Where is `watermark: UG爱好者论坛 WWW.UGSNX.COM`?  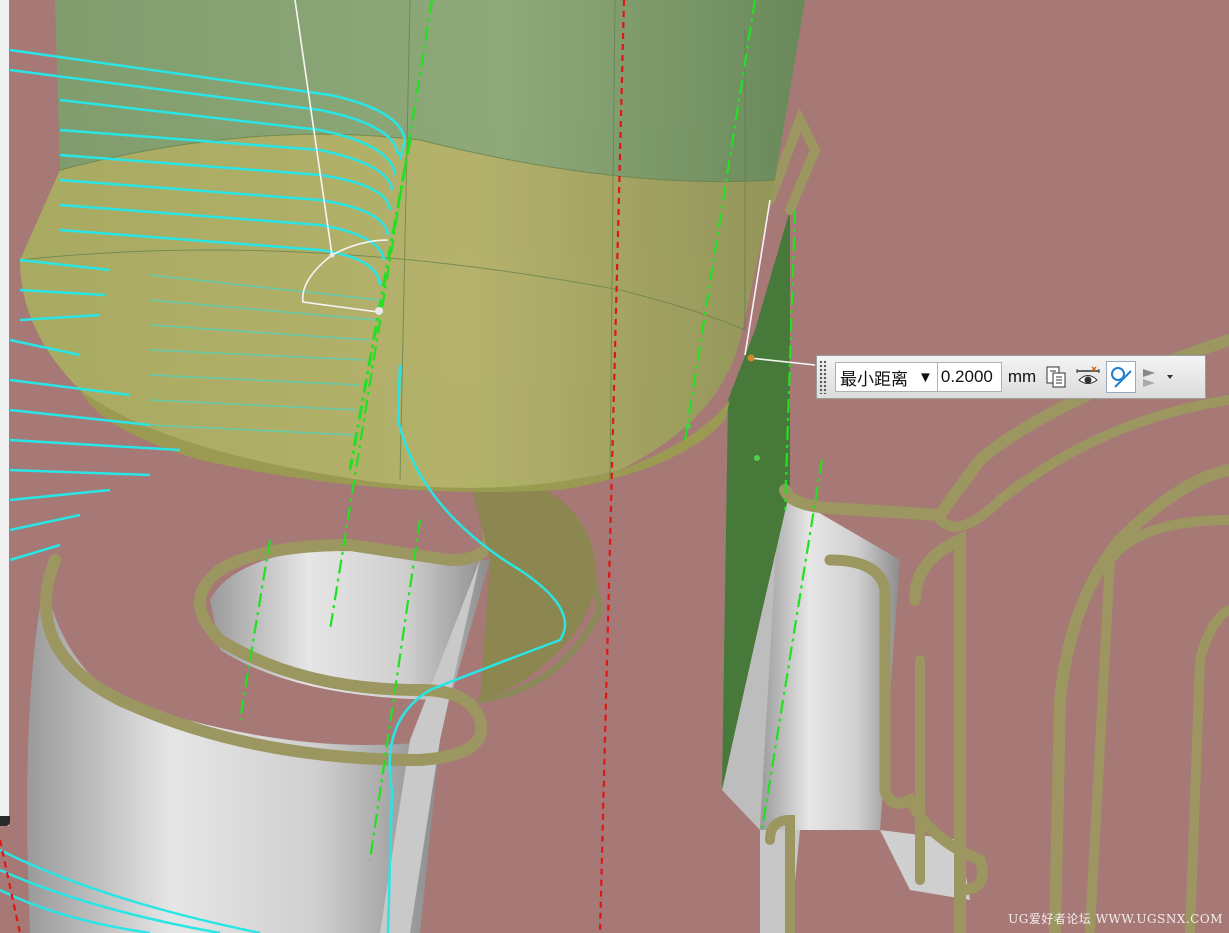 watermark: UG爱好者论坛 WWW.UGSNX.COM is located at coordinates (1115, 919).